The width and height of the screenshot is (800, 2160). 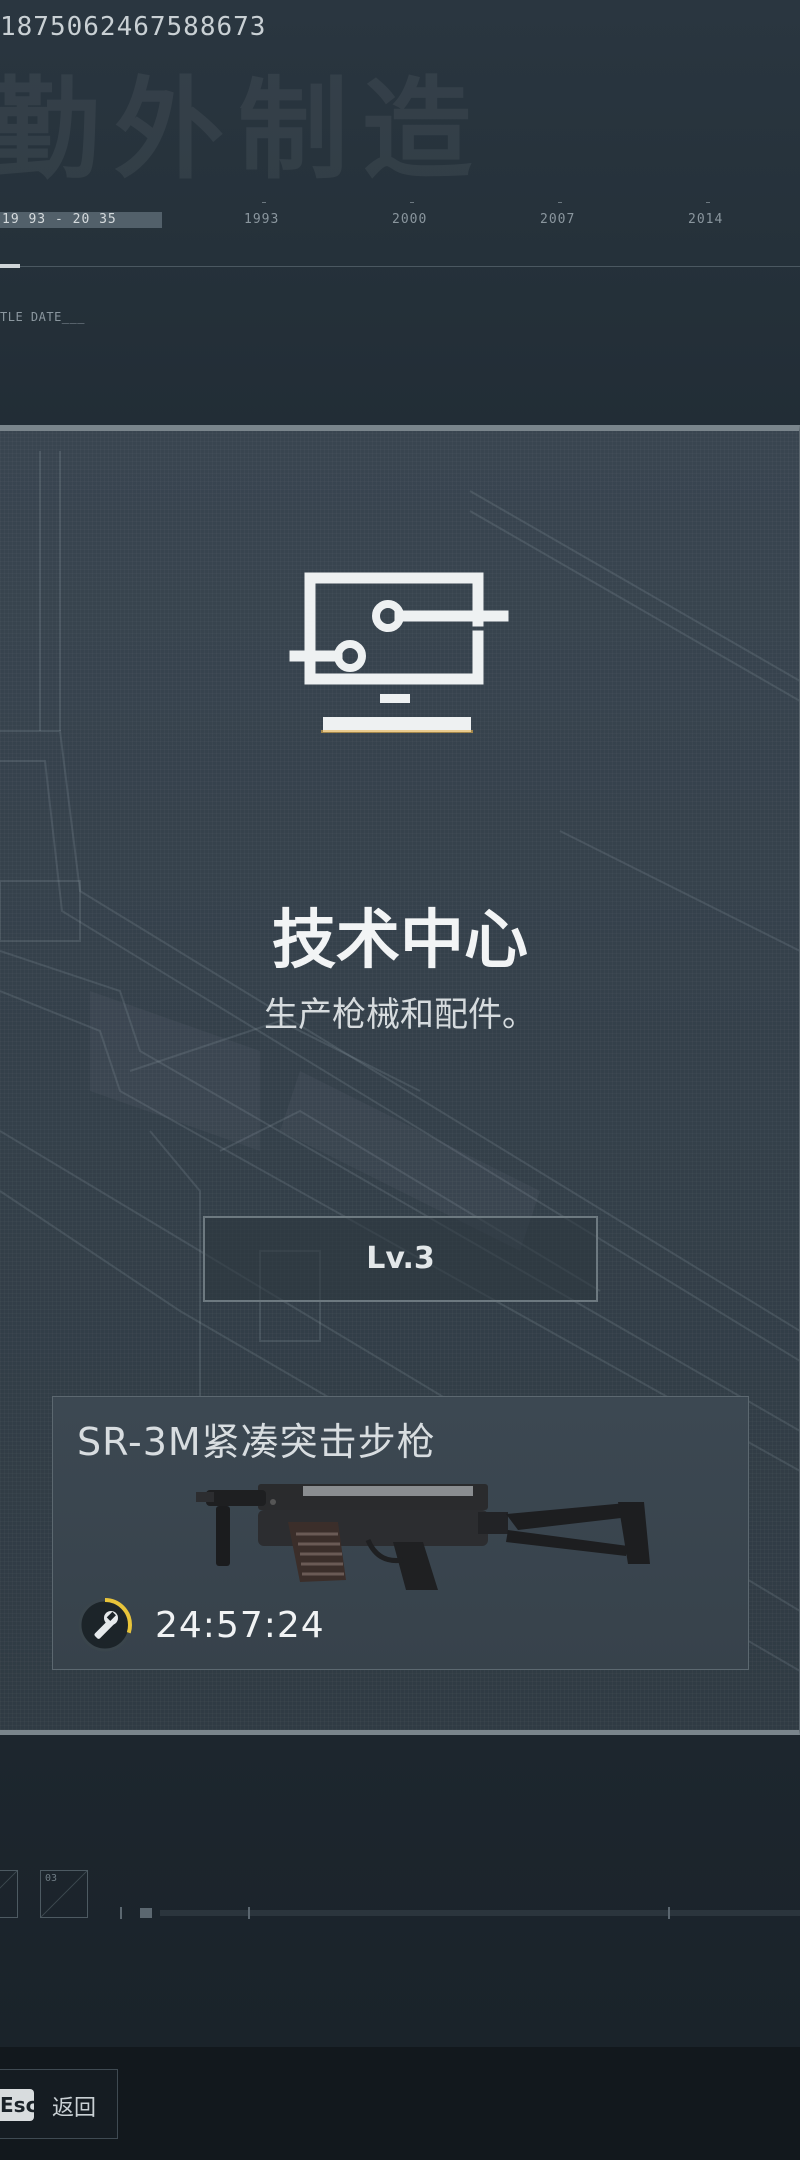 What do you see at coordinates (10, 266) in the screenshot?
I see `timeline-marker` at bounding box center [10, 266].